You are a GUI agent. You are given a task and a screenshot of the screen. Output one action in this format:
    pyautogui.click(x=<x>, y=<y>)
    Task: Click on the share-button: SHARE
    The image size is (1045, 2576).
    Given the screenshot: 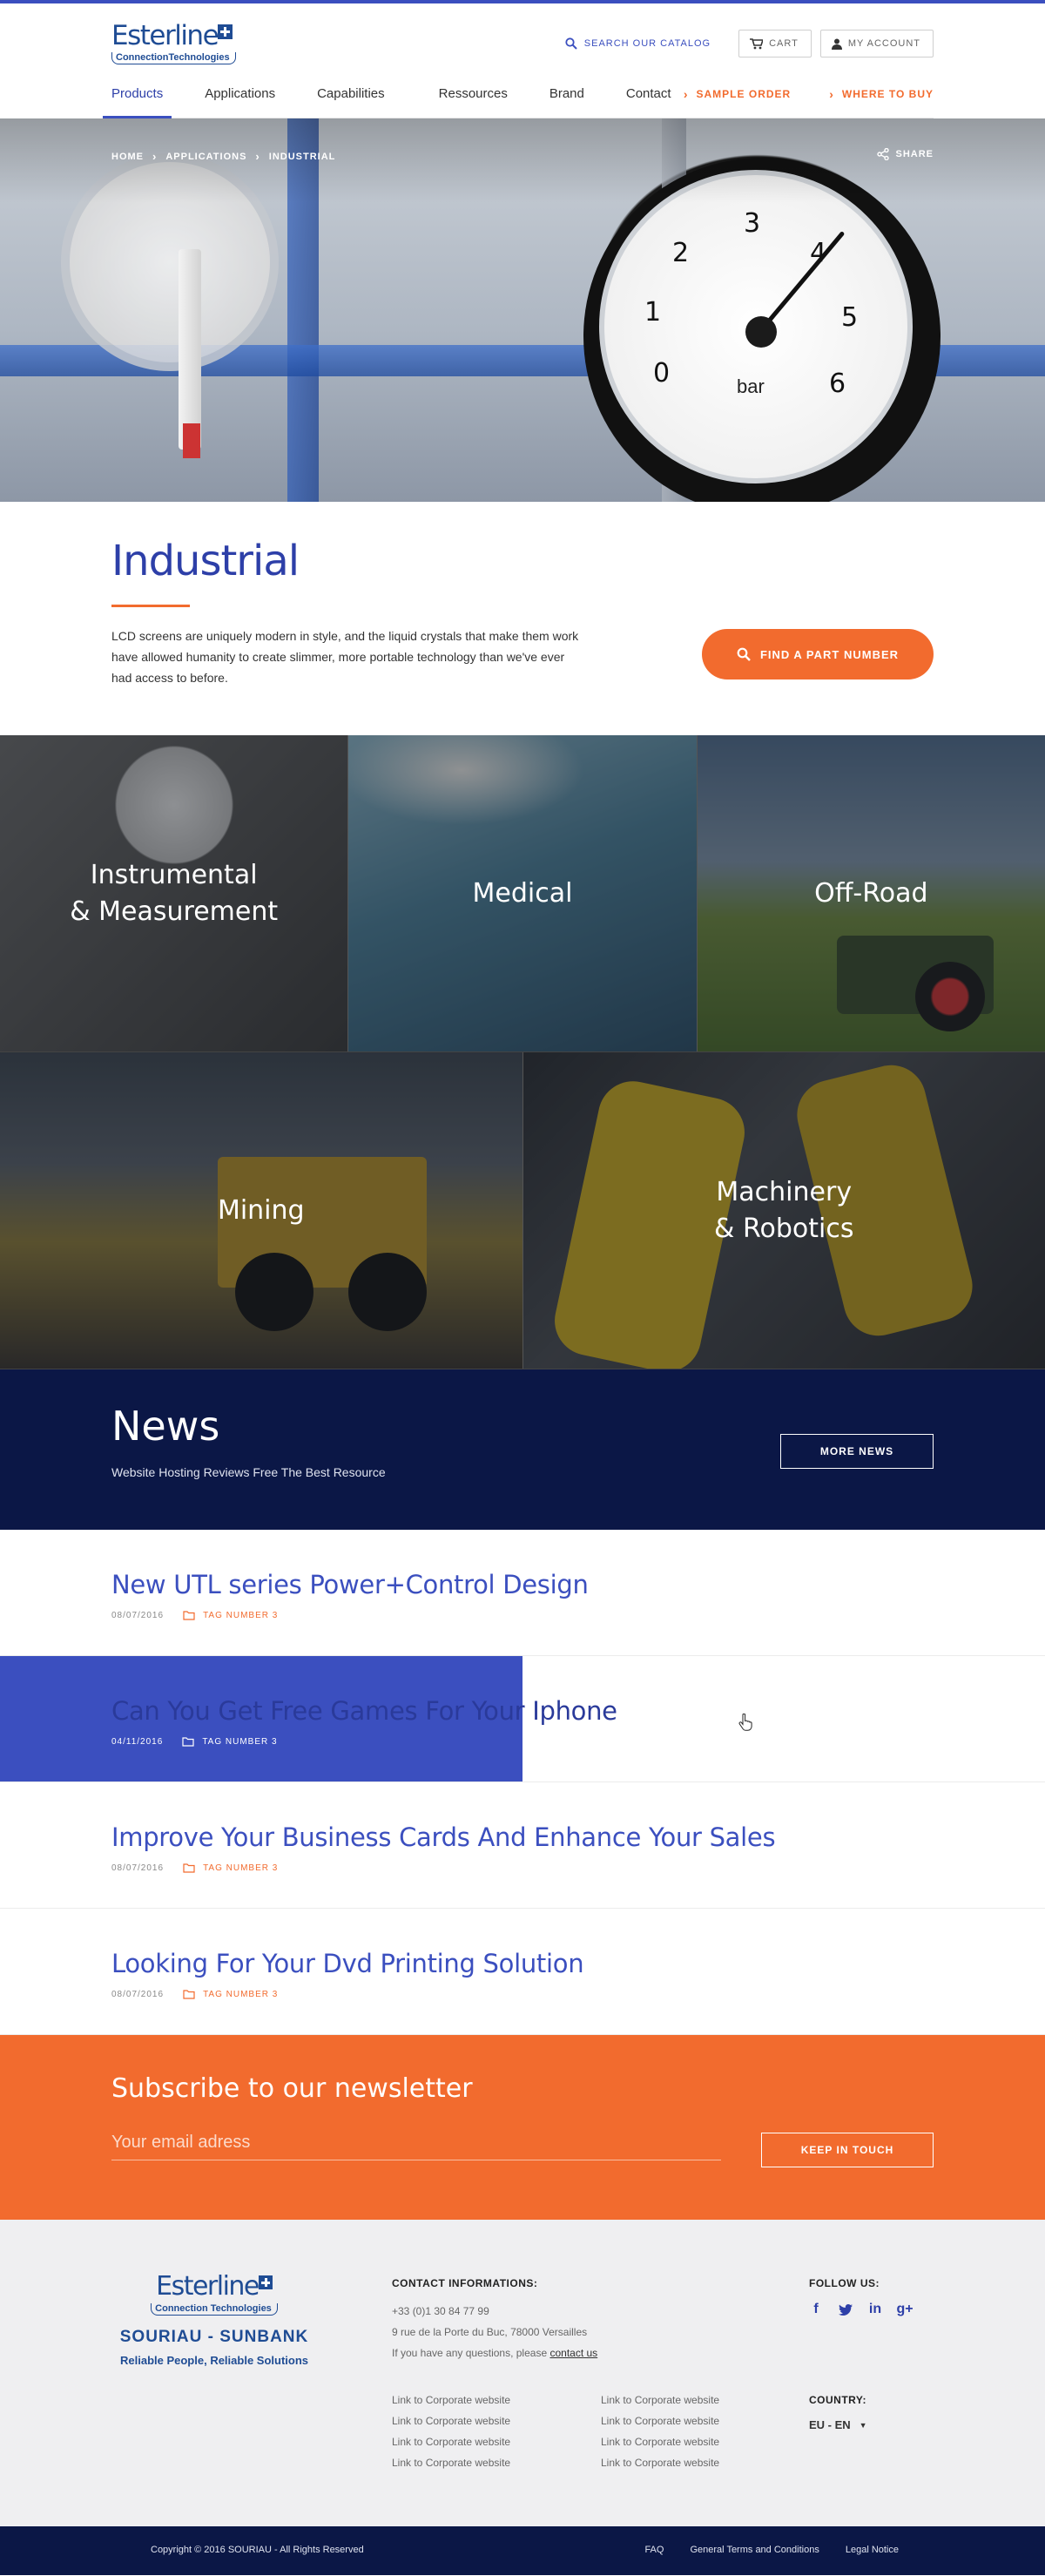 What is the action you would take?
    pyautogui.click(x=905, y=154)
    